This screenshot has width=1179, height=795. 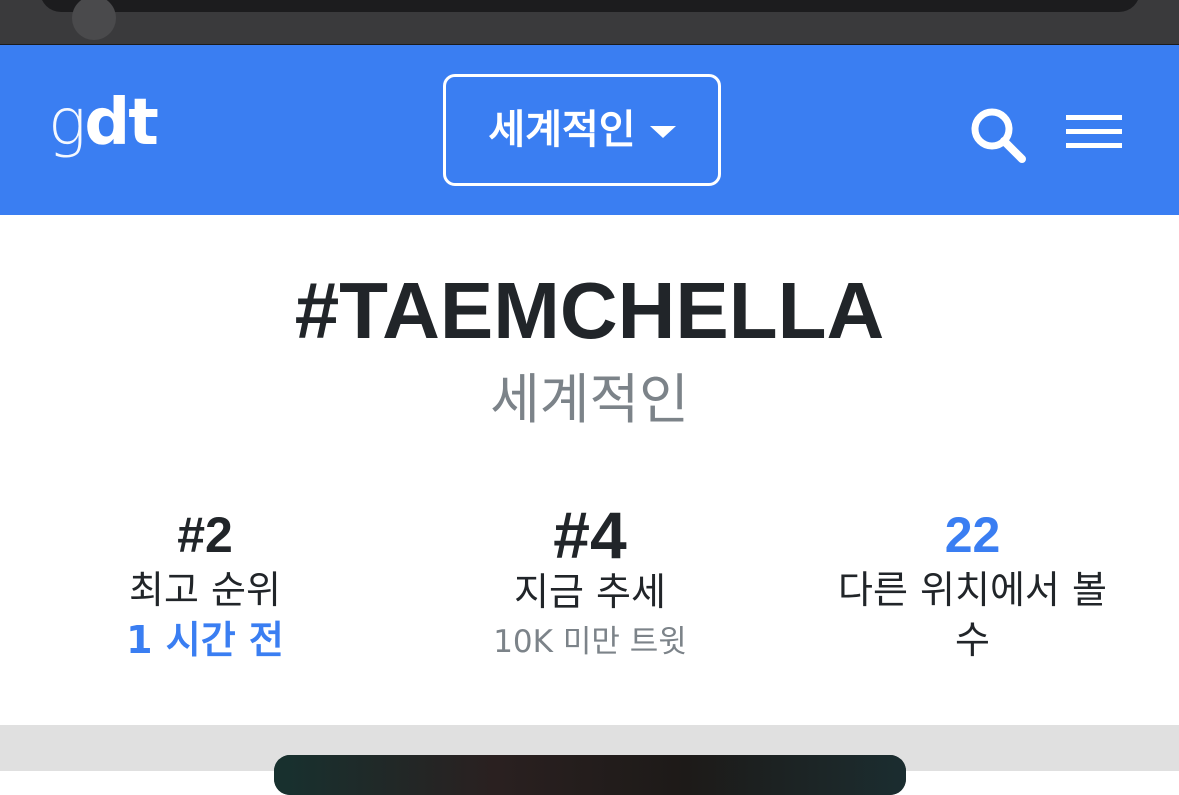 I want to click on media-thumbnail, so click(x=590, y=775).